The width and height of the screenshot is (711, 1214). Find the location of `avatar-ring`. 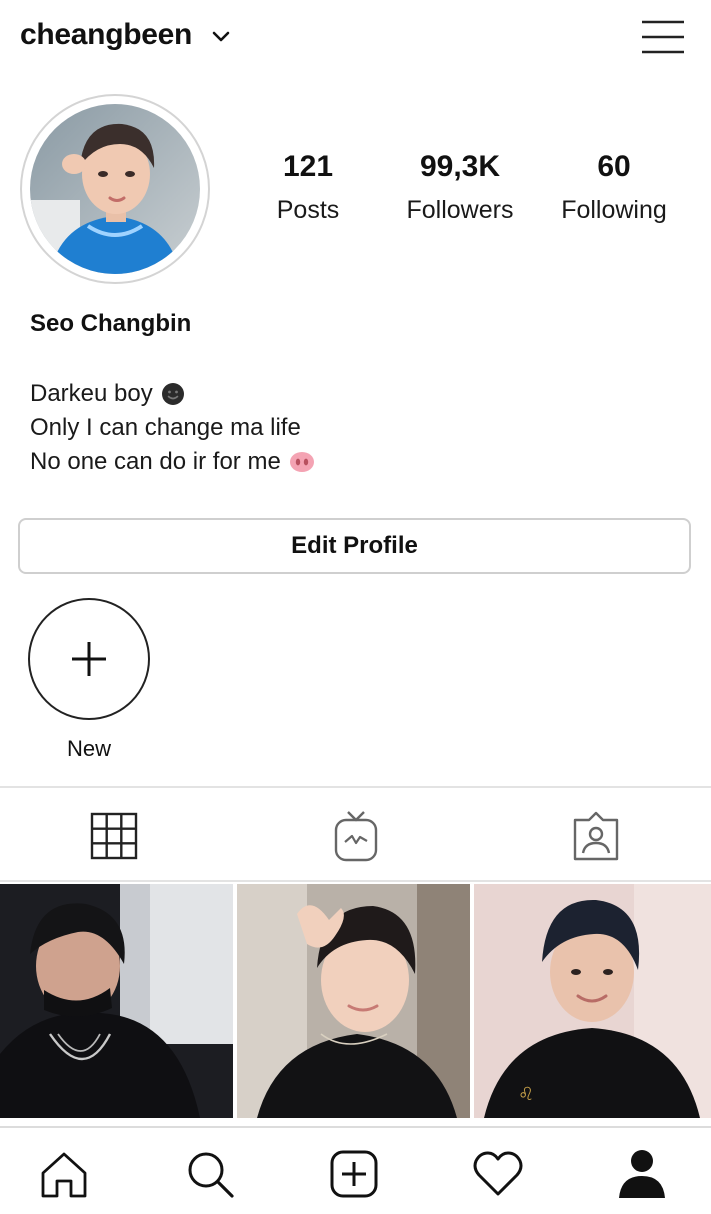

avatar-ring is located at coordinates (115, 189).